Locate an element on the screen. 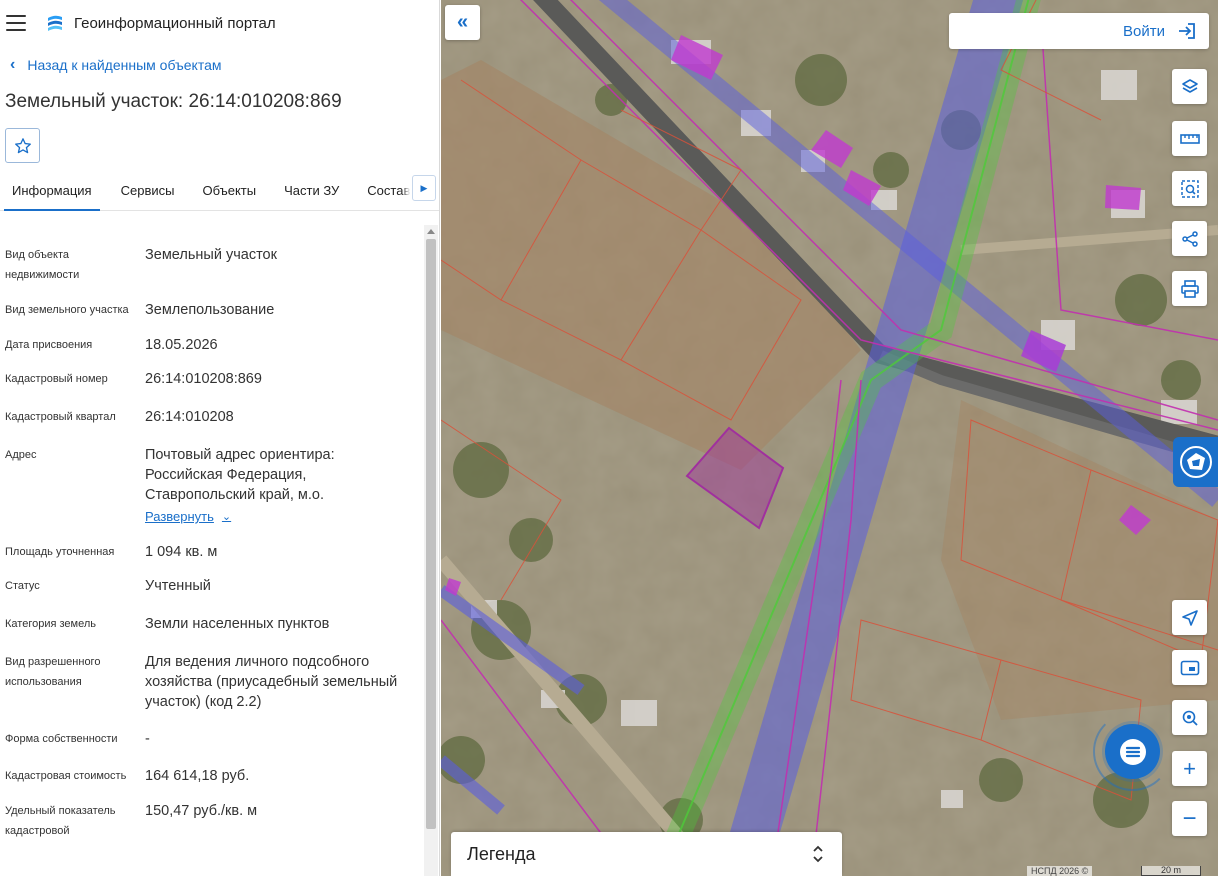  area-select-icon is located at coordinates (1189, 188).